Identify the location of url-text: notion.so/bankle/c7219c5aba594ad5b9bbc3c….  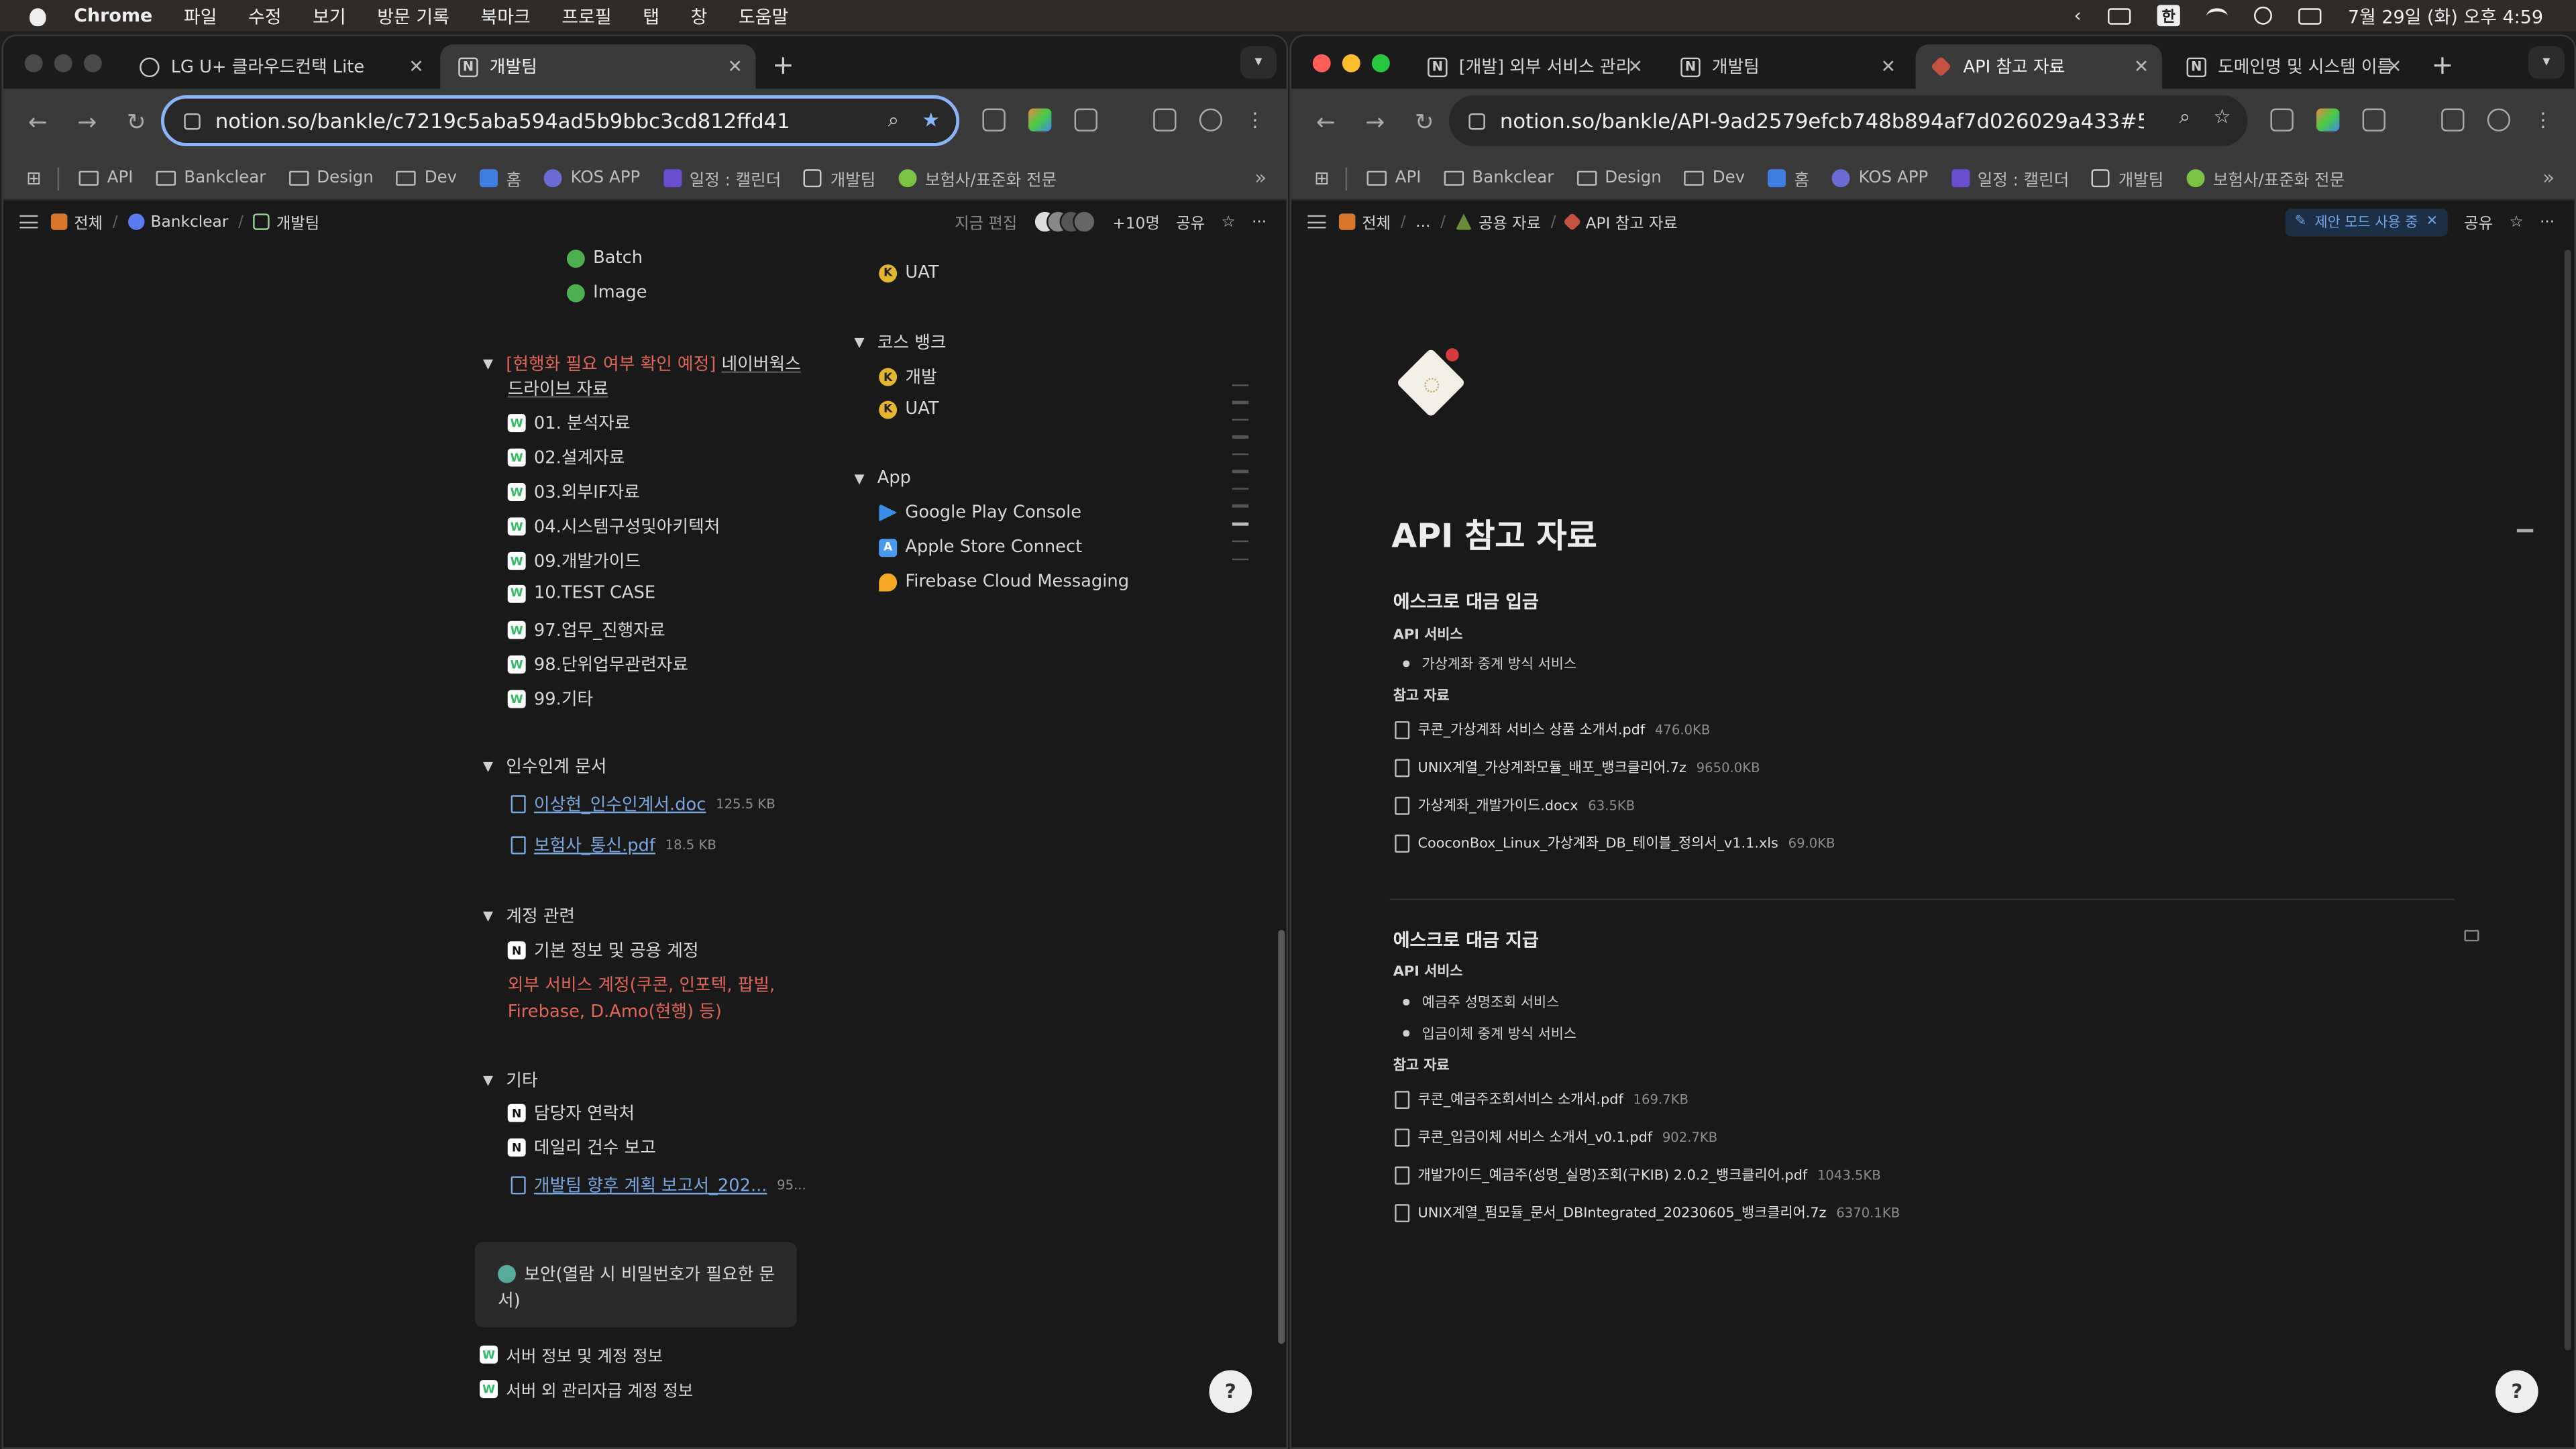
(502, 121).